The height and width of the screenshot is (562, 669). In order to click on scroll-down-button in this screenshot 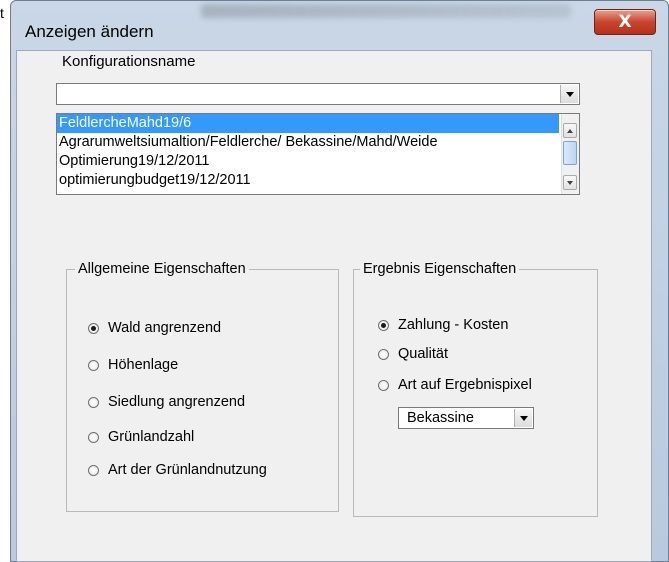, I will do `click(570, 182)`.